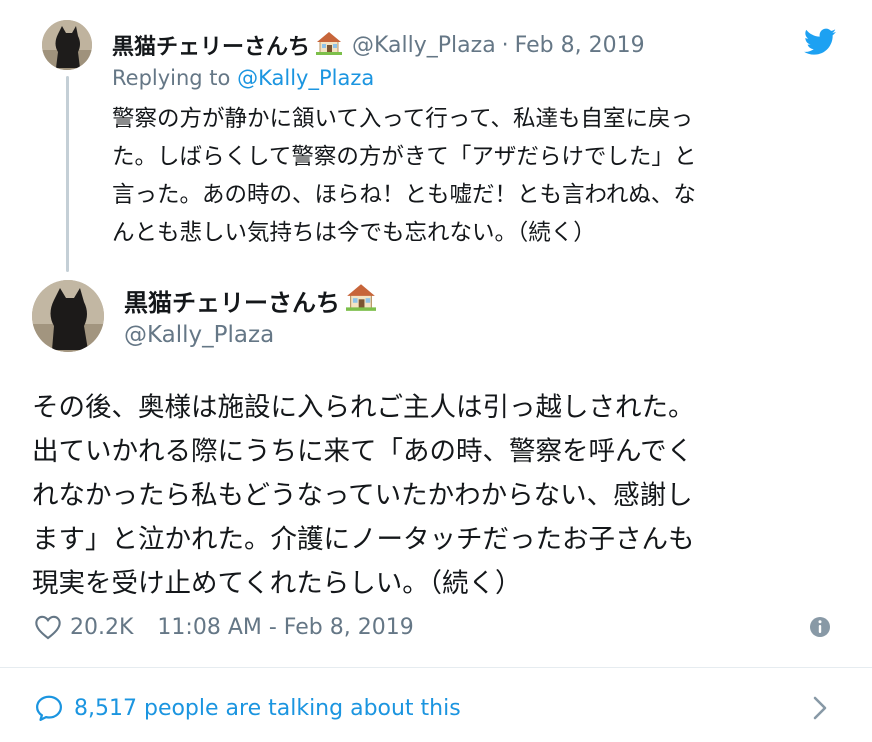  What do you see at coordinates (67, 174) in the screenshot?
I see `thread-line` at bounding box center [67, 174].